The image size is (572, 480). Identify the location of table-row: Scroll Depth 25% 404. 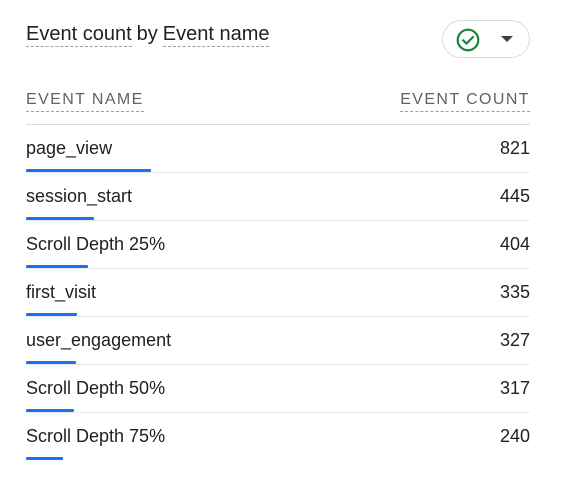
(278, 245).